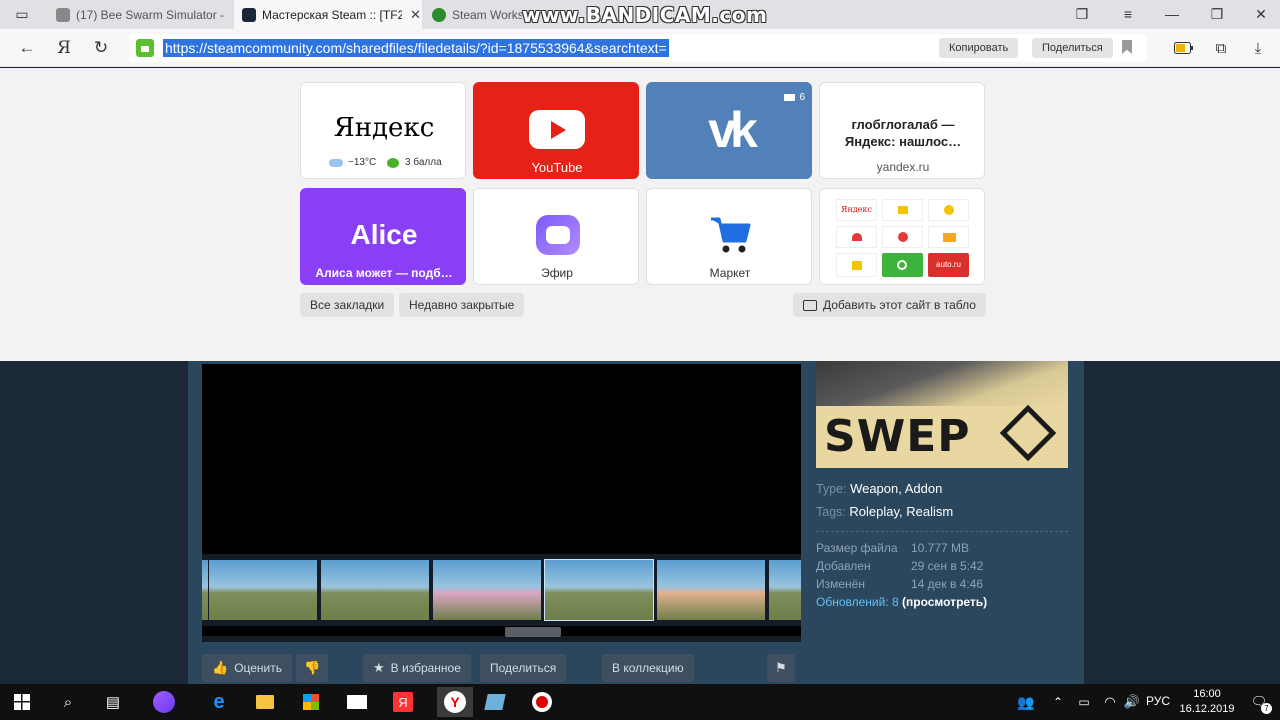  Describe the element at coordinates (473, 14) in the screenshot. I see `tab-steam-works: Steam Works` at that location.